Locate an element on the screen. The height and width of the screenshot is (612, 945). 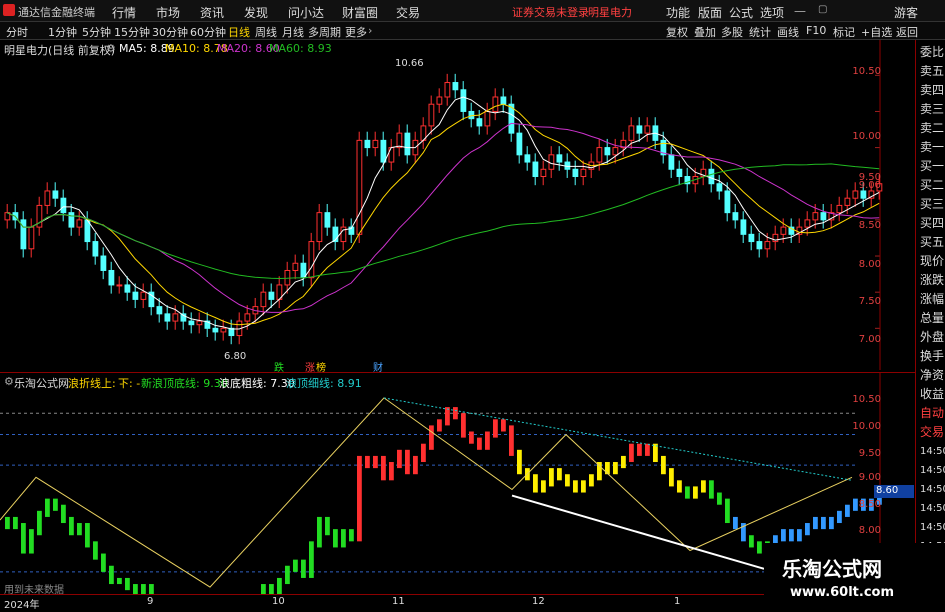
menu-layout: 版面 is located at coordinates (710, 12).